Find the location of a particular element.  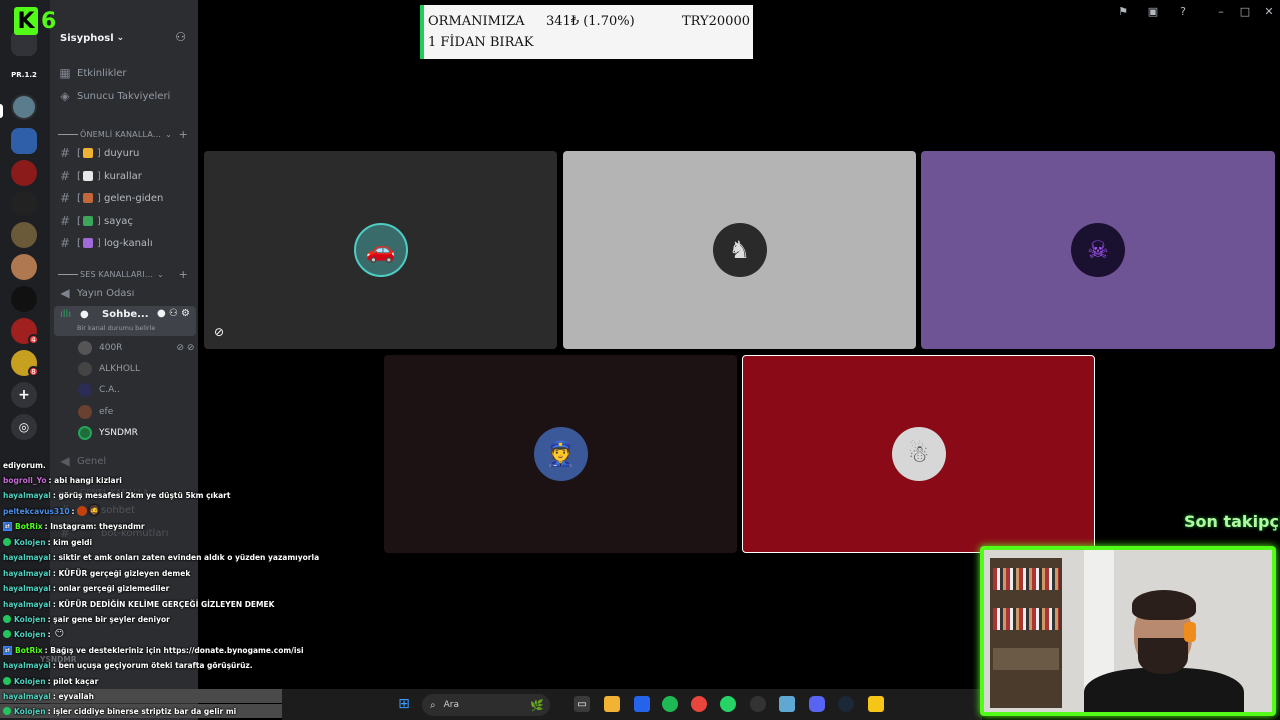

chat-username: bogroll_Yo is located at coordinates (25, 480).